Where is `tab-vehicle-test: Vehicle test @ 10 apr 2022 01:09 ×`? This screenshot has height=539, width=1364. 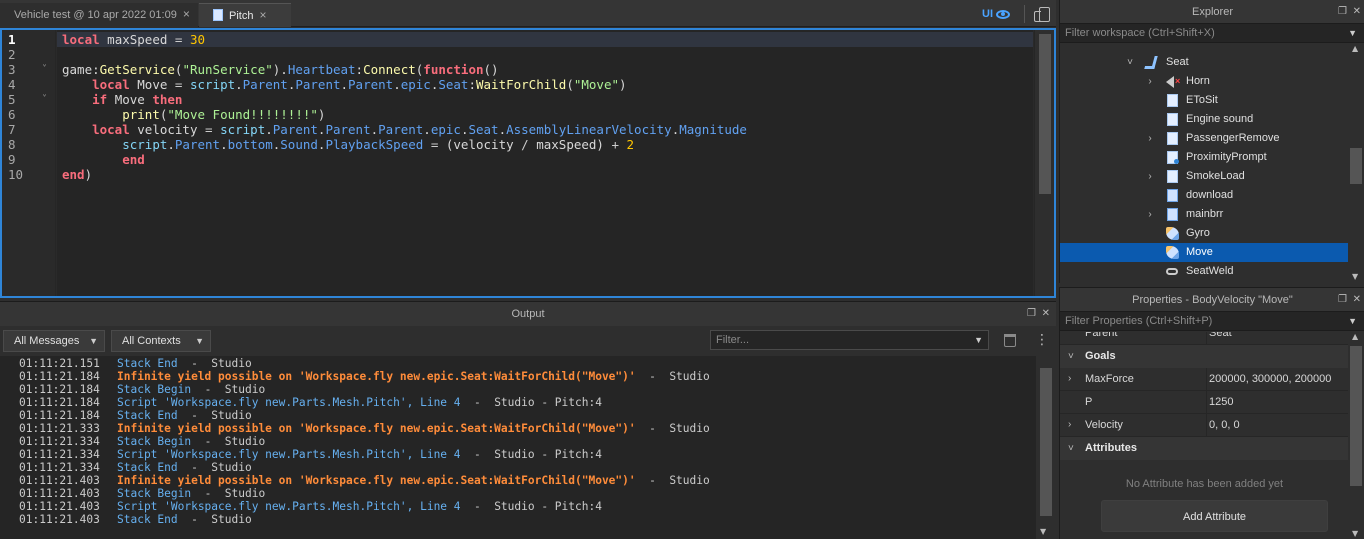 tab-vehicle-test: Vehicle test @ 10 apr 2022 01:09 × is located at coordinates (99, 15).